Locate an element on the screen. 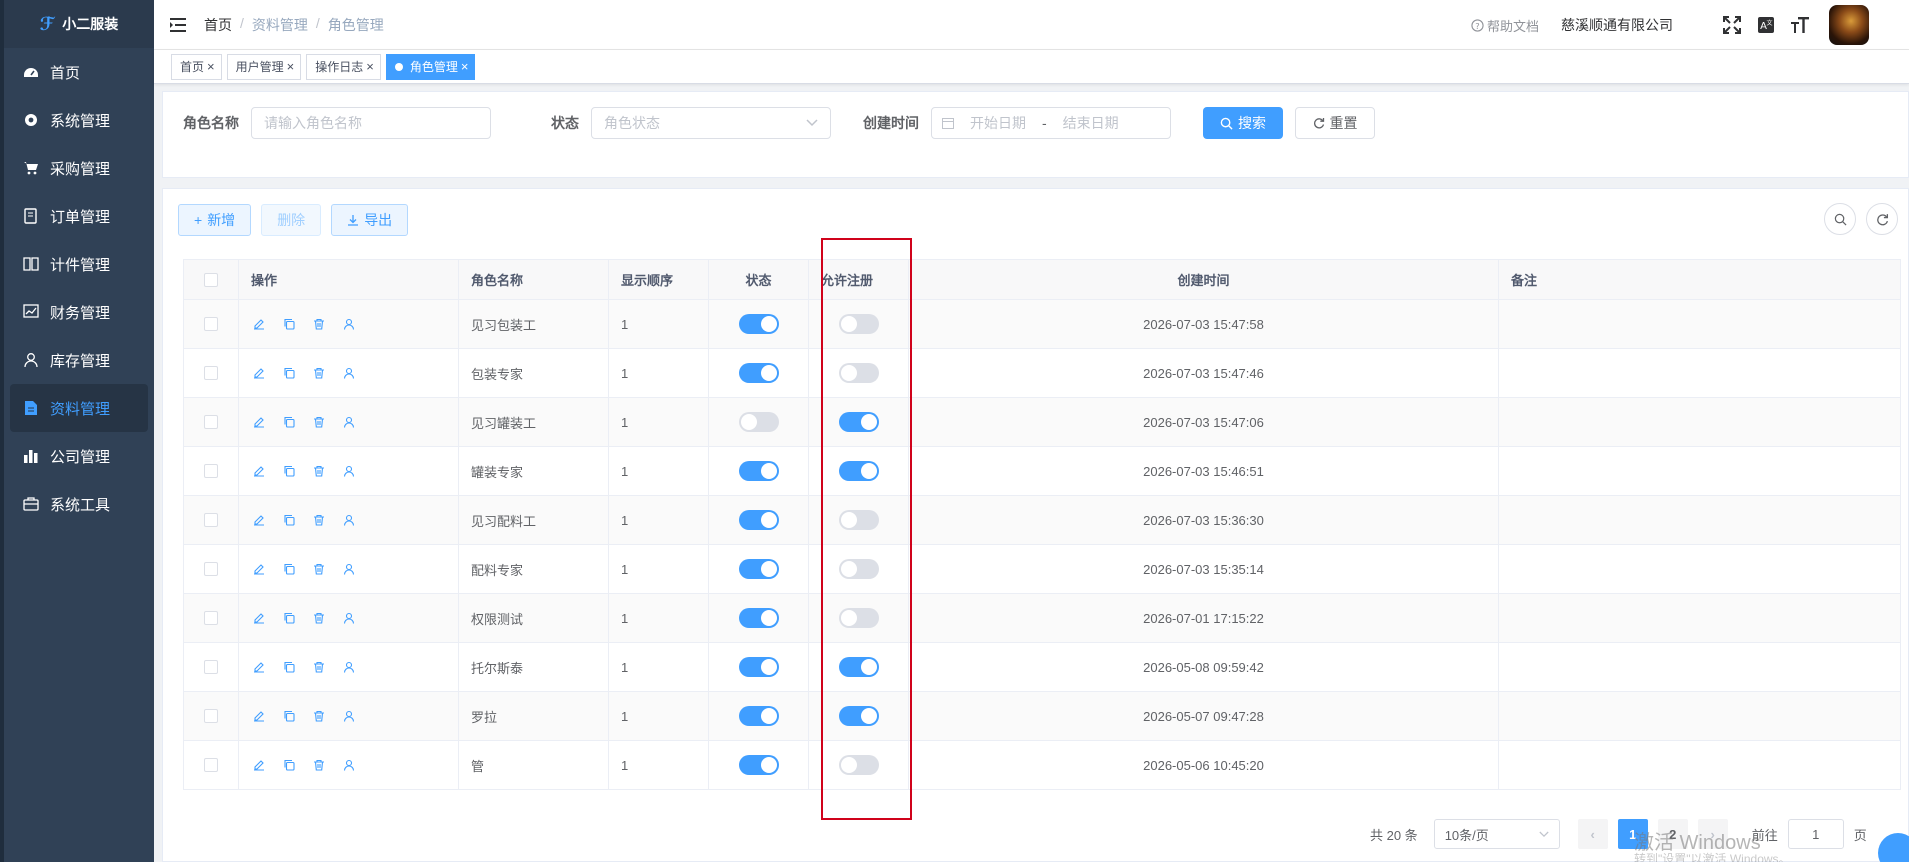 The height and width of the screenshot is (862, 1909). sidebar-item-7: 资料管理 is located at coordinates (79, 408).